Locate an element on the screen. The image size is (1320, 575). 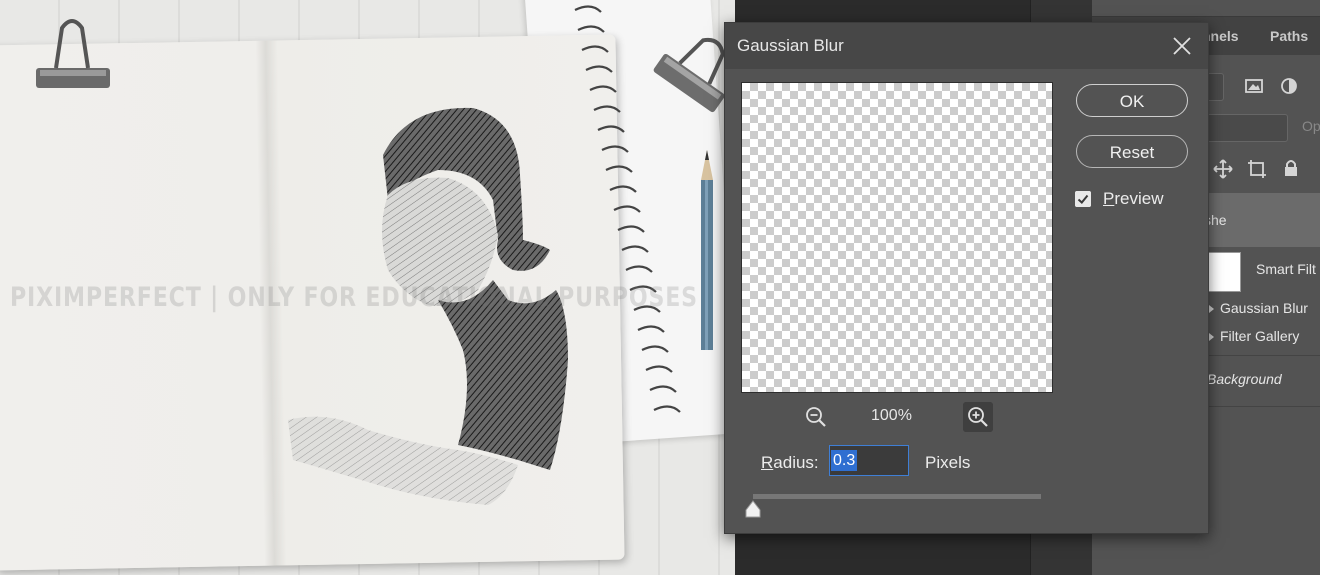
binder-clip-left is located at coordinates (73, 53).